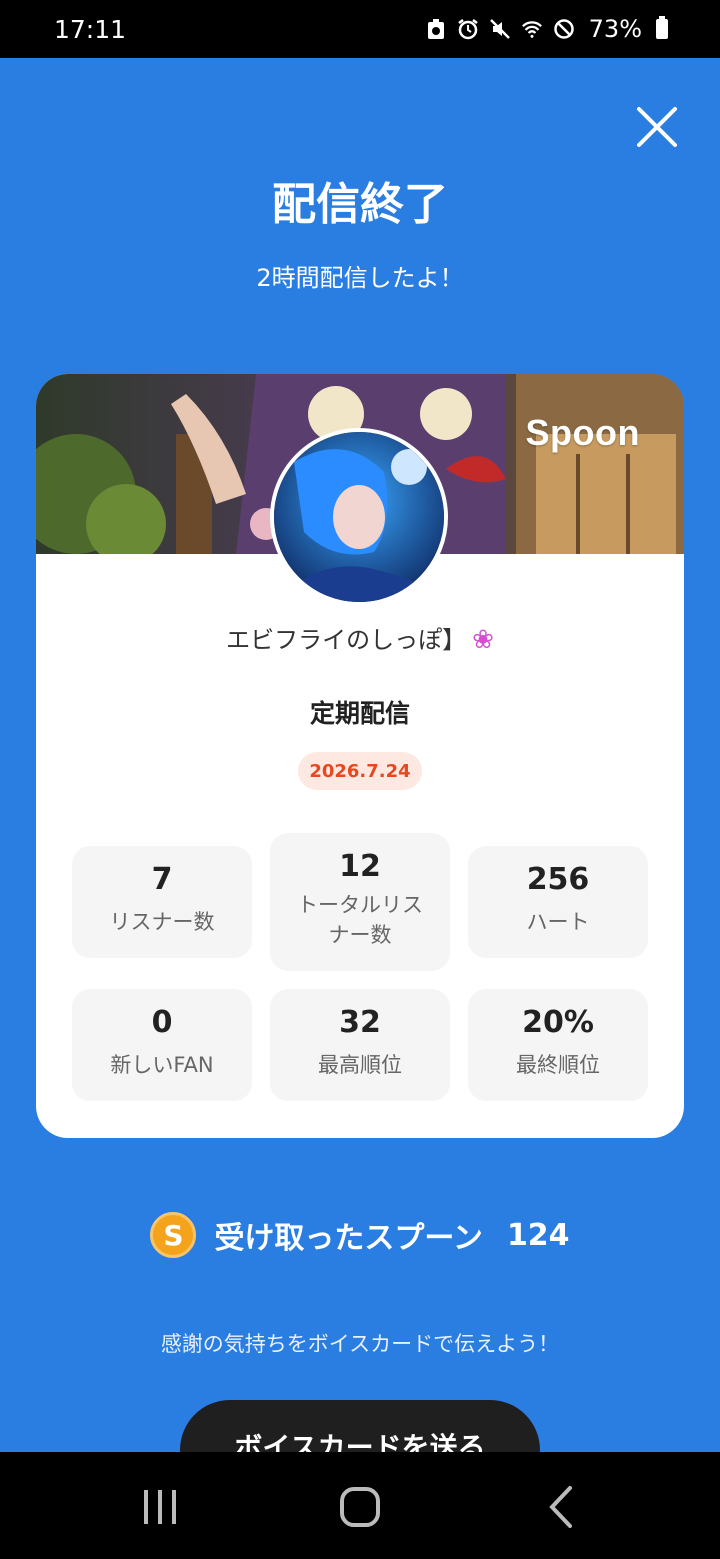 The width and height of the screenshot is (720, 1559). What do you see at coordinates (360, 866) in the screenshot?
I see `stat-value: 12` at bounding box center [360, 866].